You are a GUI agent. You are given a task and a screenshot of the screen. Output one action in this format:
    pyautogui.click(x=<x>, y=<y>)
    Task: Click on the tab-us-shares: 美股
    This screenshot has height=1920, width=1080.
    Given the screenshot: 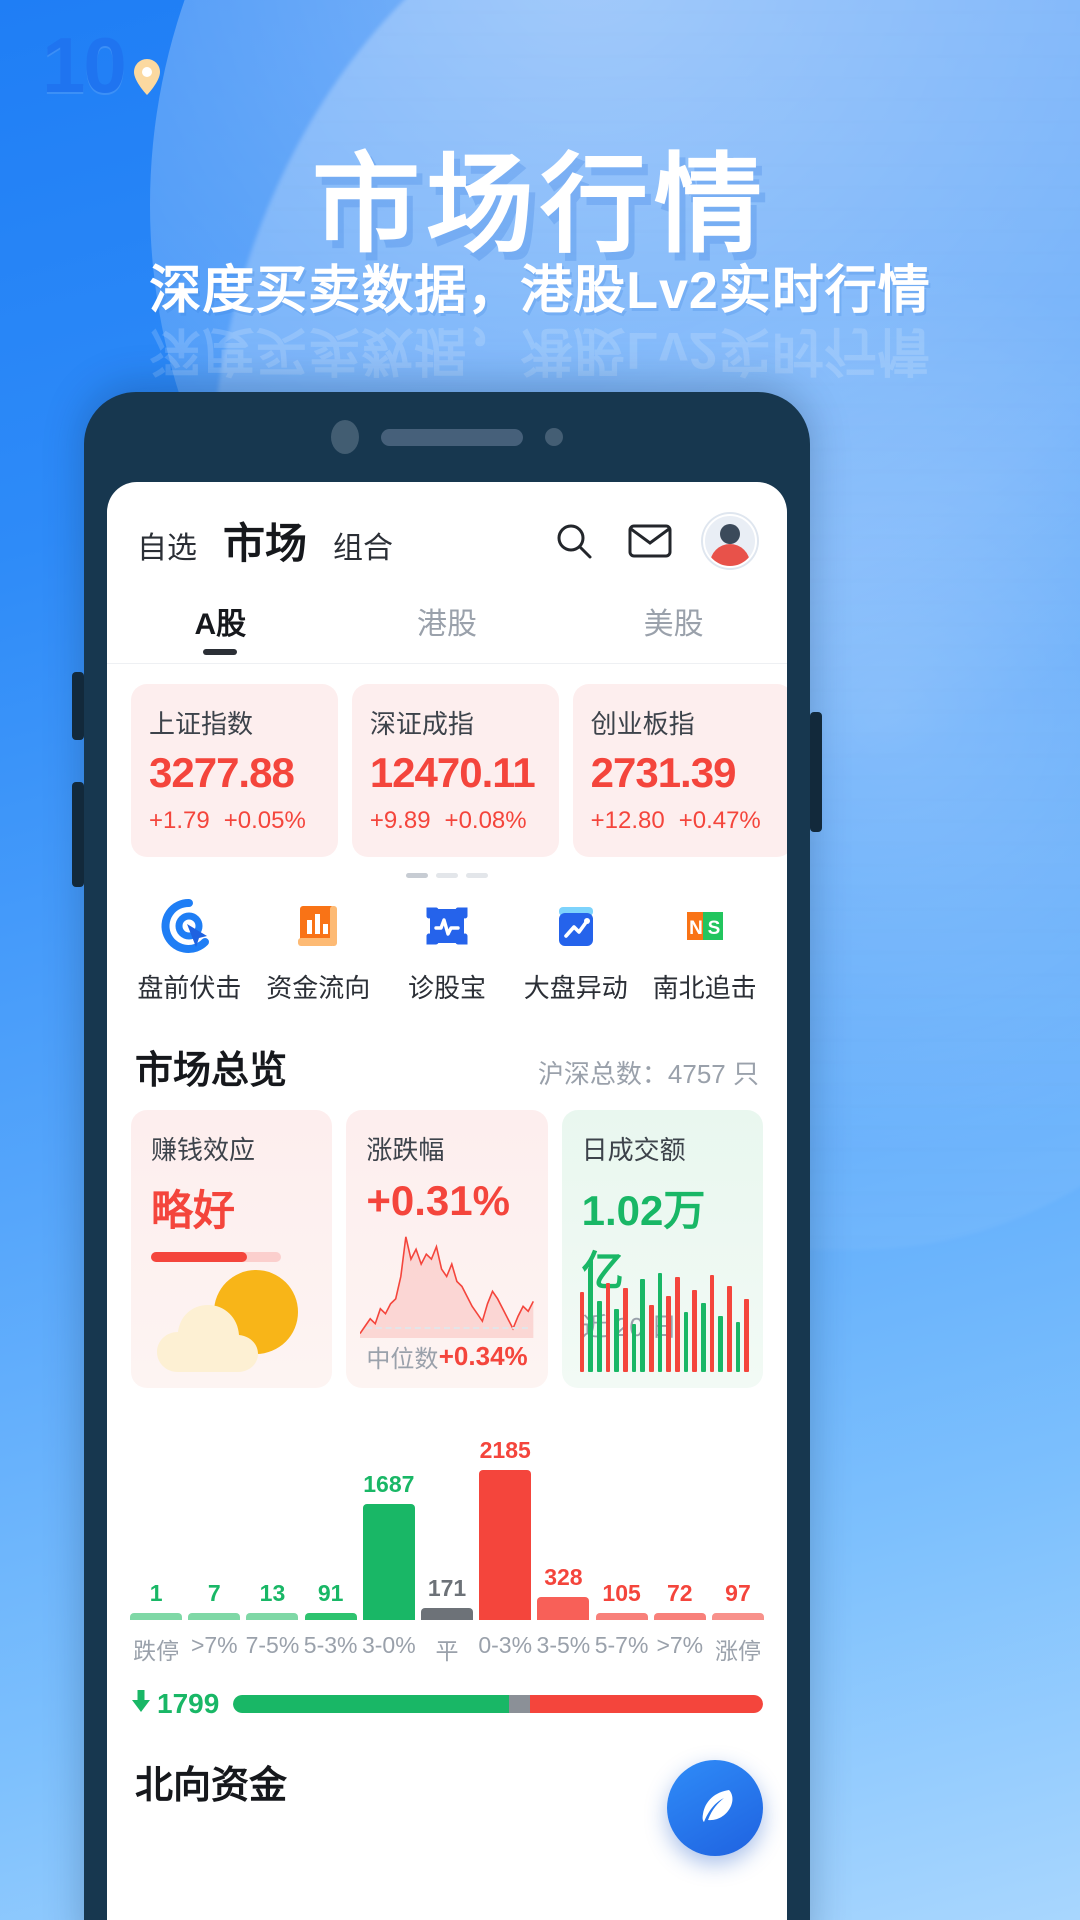 What is the action you would take?
    pyautogui.click(x=673, y=626)
    